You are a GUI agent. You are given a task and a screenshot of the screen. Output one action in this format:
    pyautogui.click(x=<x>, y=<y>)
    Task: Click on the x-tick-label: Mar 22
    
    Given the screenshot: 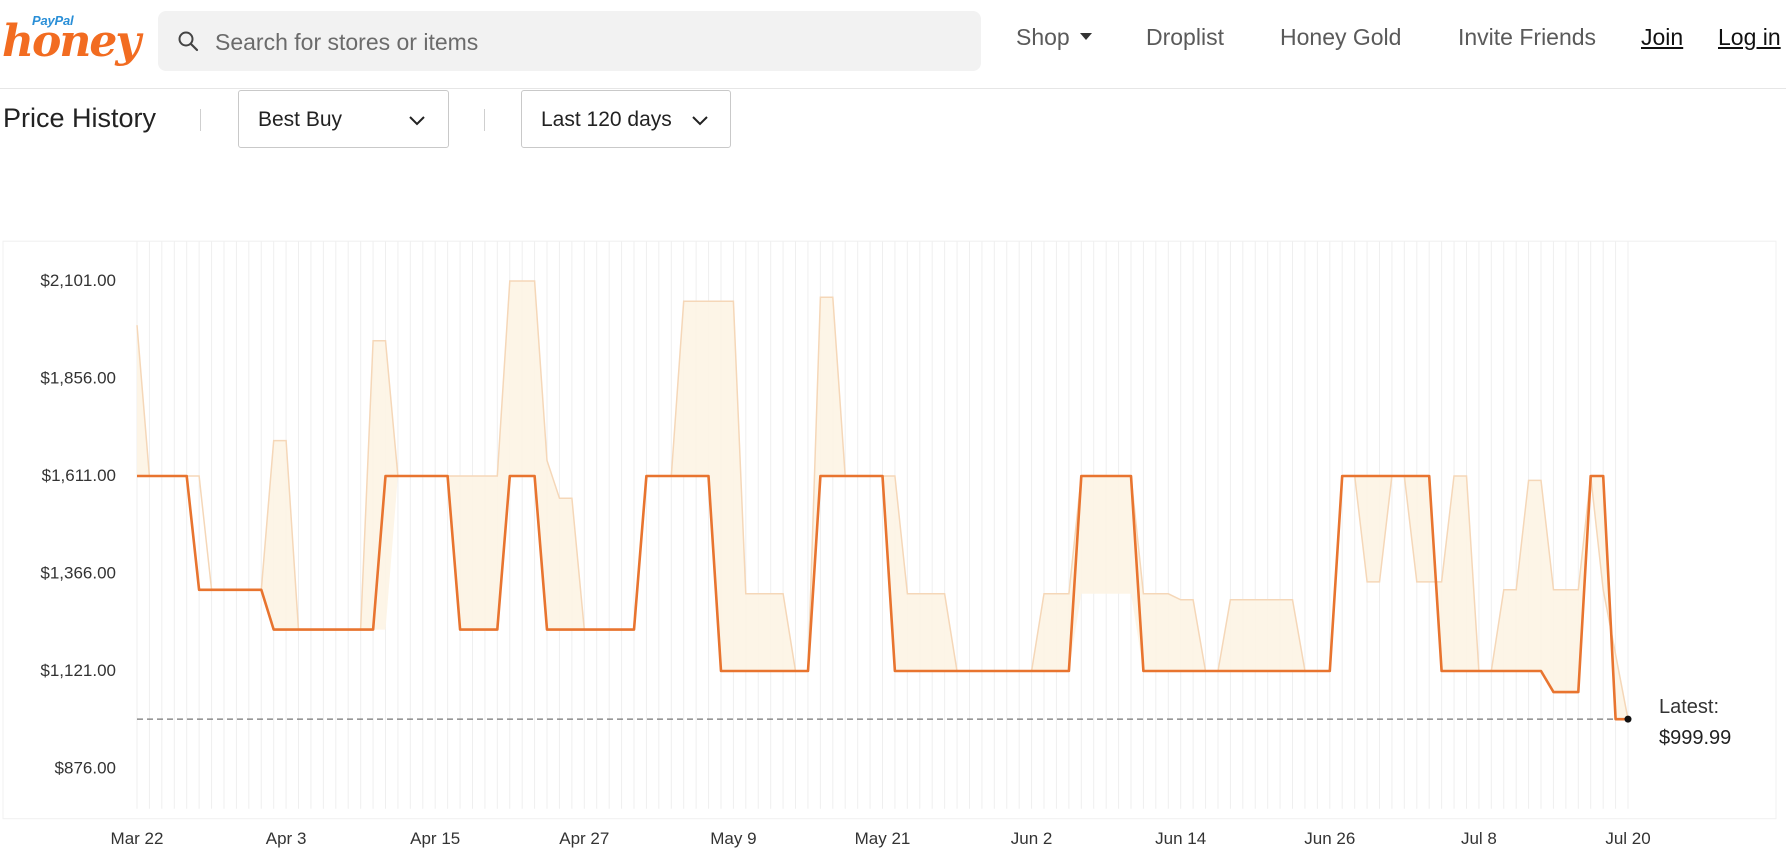 What is the action you would take?
    pyautogui.click(x=137, y=838)
    